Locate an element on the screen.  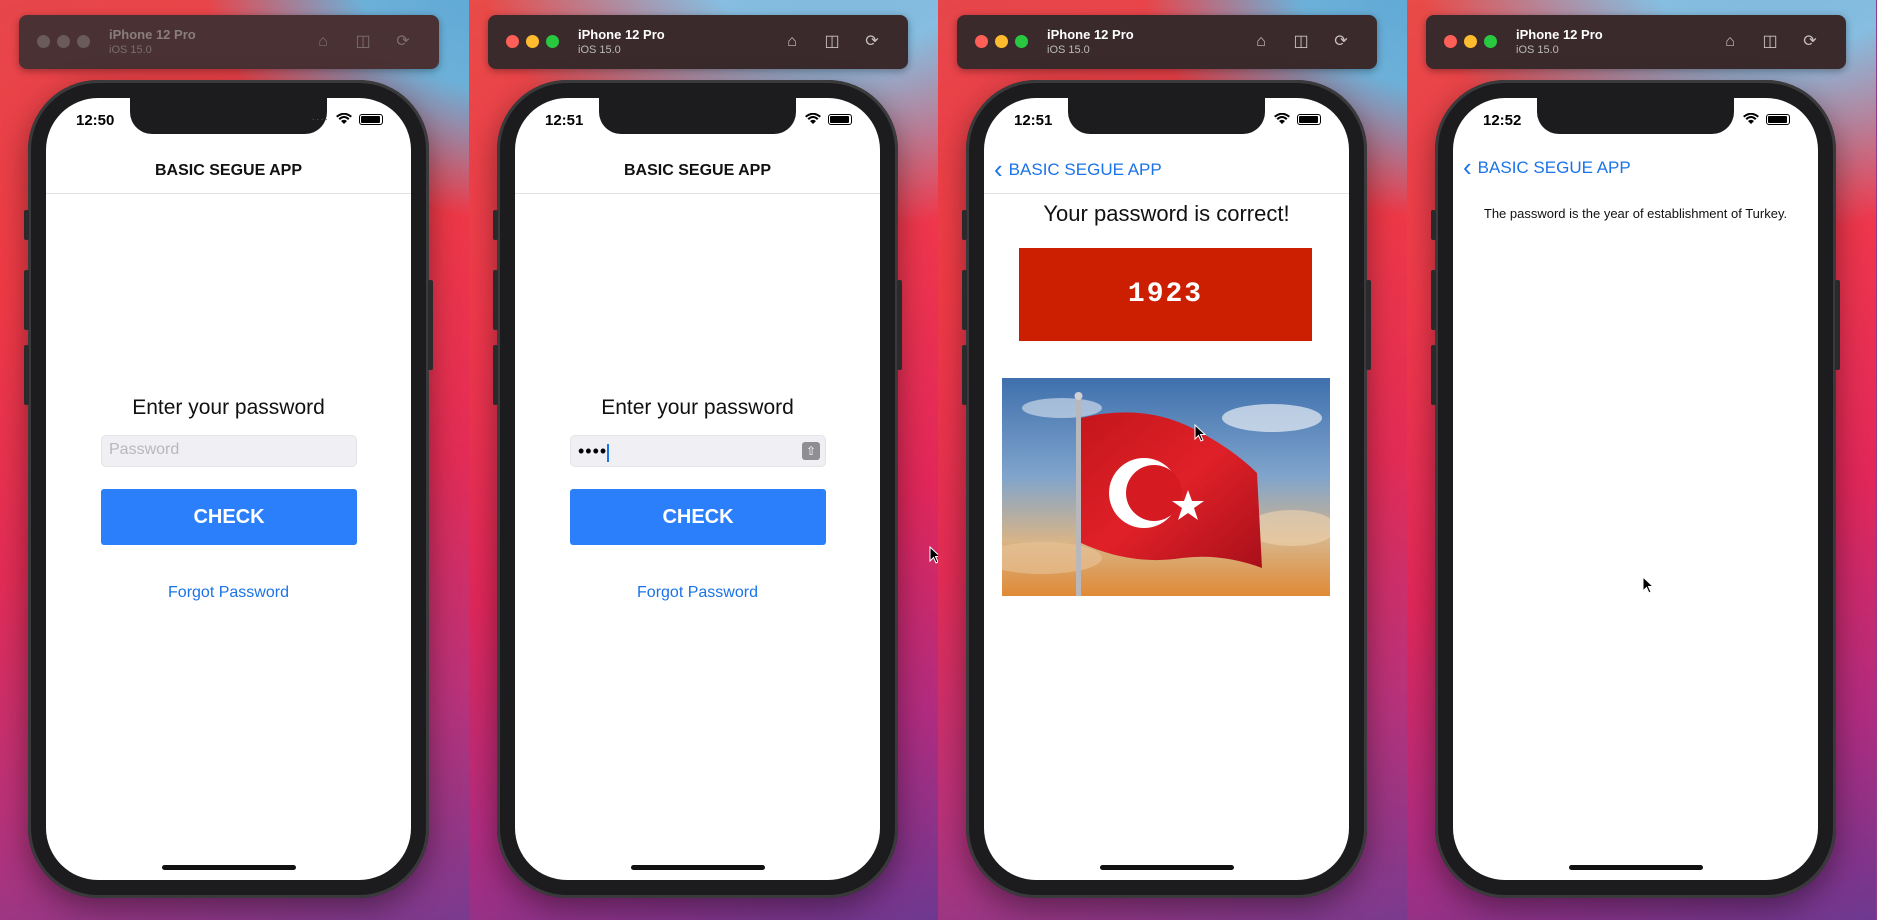
password-placeholder: Password is located at coordinates (144, 449).